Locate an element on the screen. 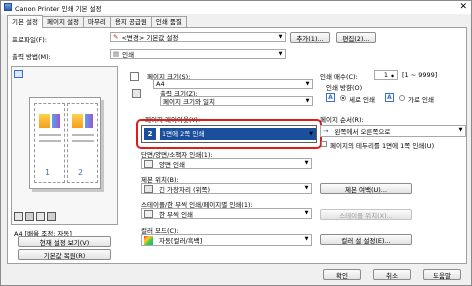 This screenshot has width=472, height=286. preview-page-right: 2 is located at coordinates (82, 143).